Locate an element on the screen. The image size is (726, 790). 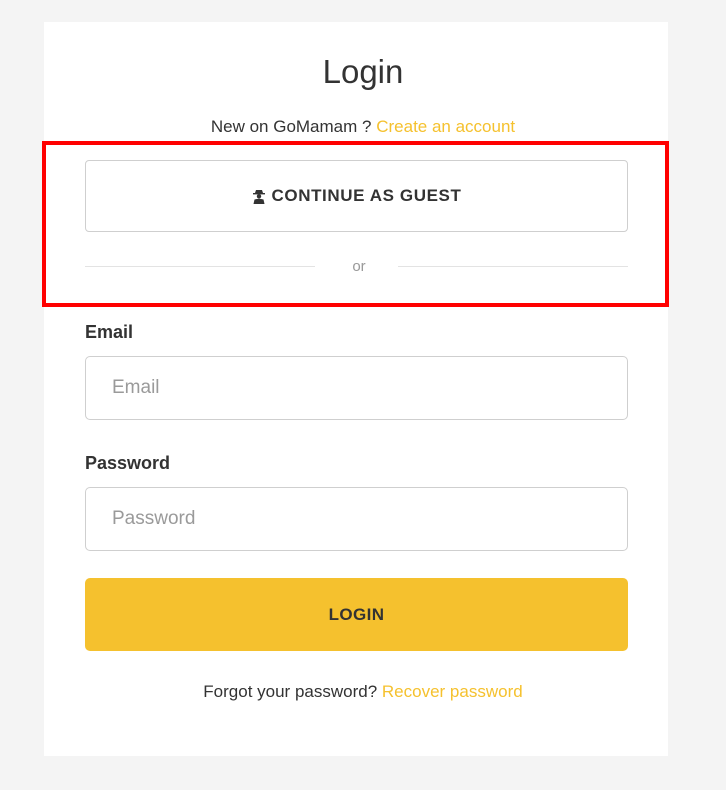
divider-line-right is located at coordinates (513, 266).